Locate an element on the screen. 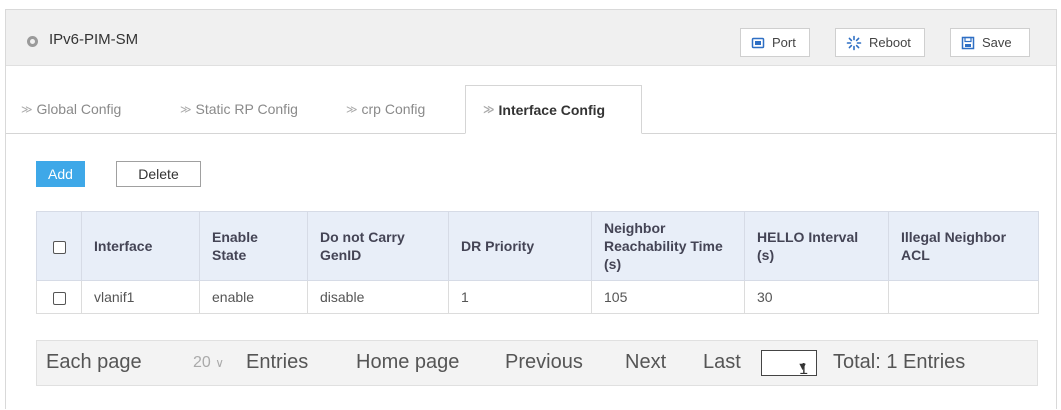 The width and height of the screenshot is (1061, 410). tab-static-rp-config: ≫ Static RP Config is located at coordinates (239, 109).